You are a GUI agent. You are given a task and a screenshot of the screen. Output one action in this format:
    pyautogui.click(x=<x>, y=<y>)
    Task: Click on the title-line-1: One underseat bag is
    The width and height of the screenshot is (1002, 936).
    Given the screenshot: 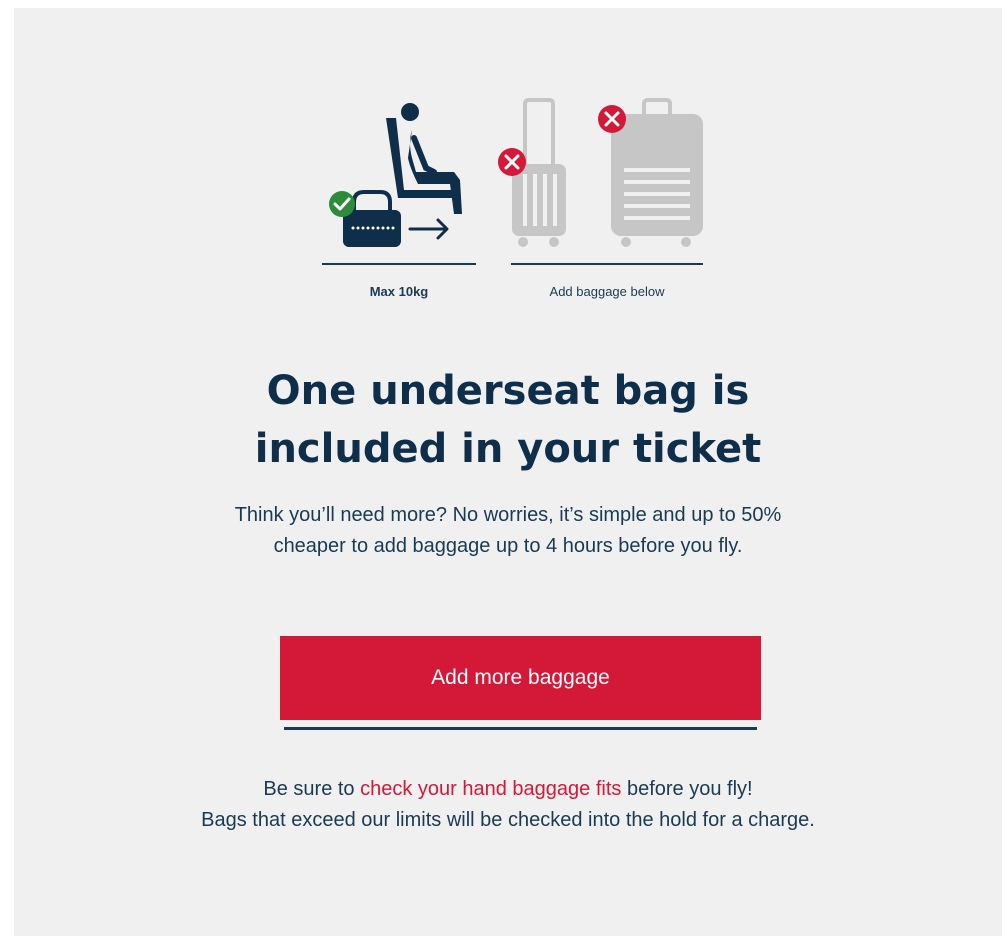 What is the action you would take?
    pyautogui.click(x=508, y=391)
    